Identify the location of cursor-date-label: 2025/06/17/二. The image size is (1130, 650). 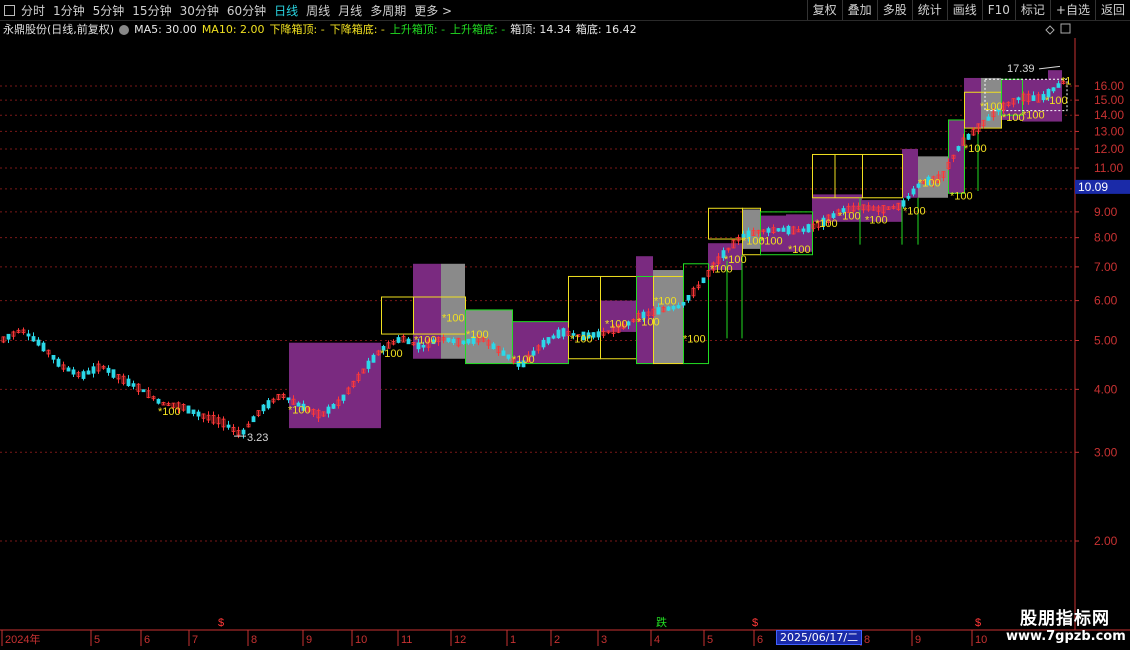
(819, 637).